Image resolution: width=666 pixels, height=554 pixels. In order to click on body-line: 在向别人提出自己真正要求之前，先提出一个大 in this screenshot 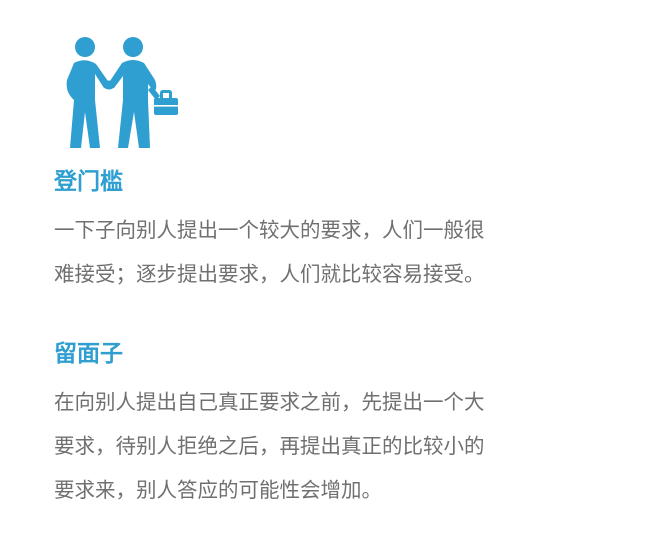, I will do `click(269, 402)`.